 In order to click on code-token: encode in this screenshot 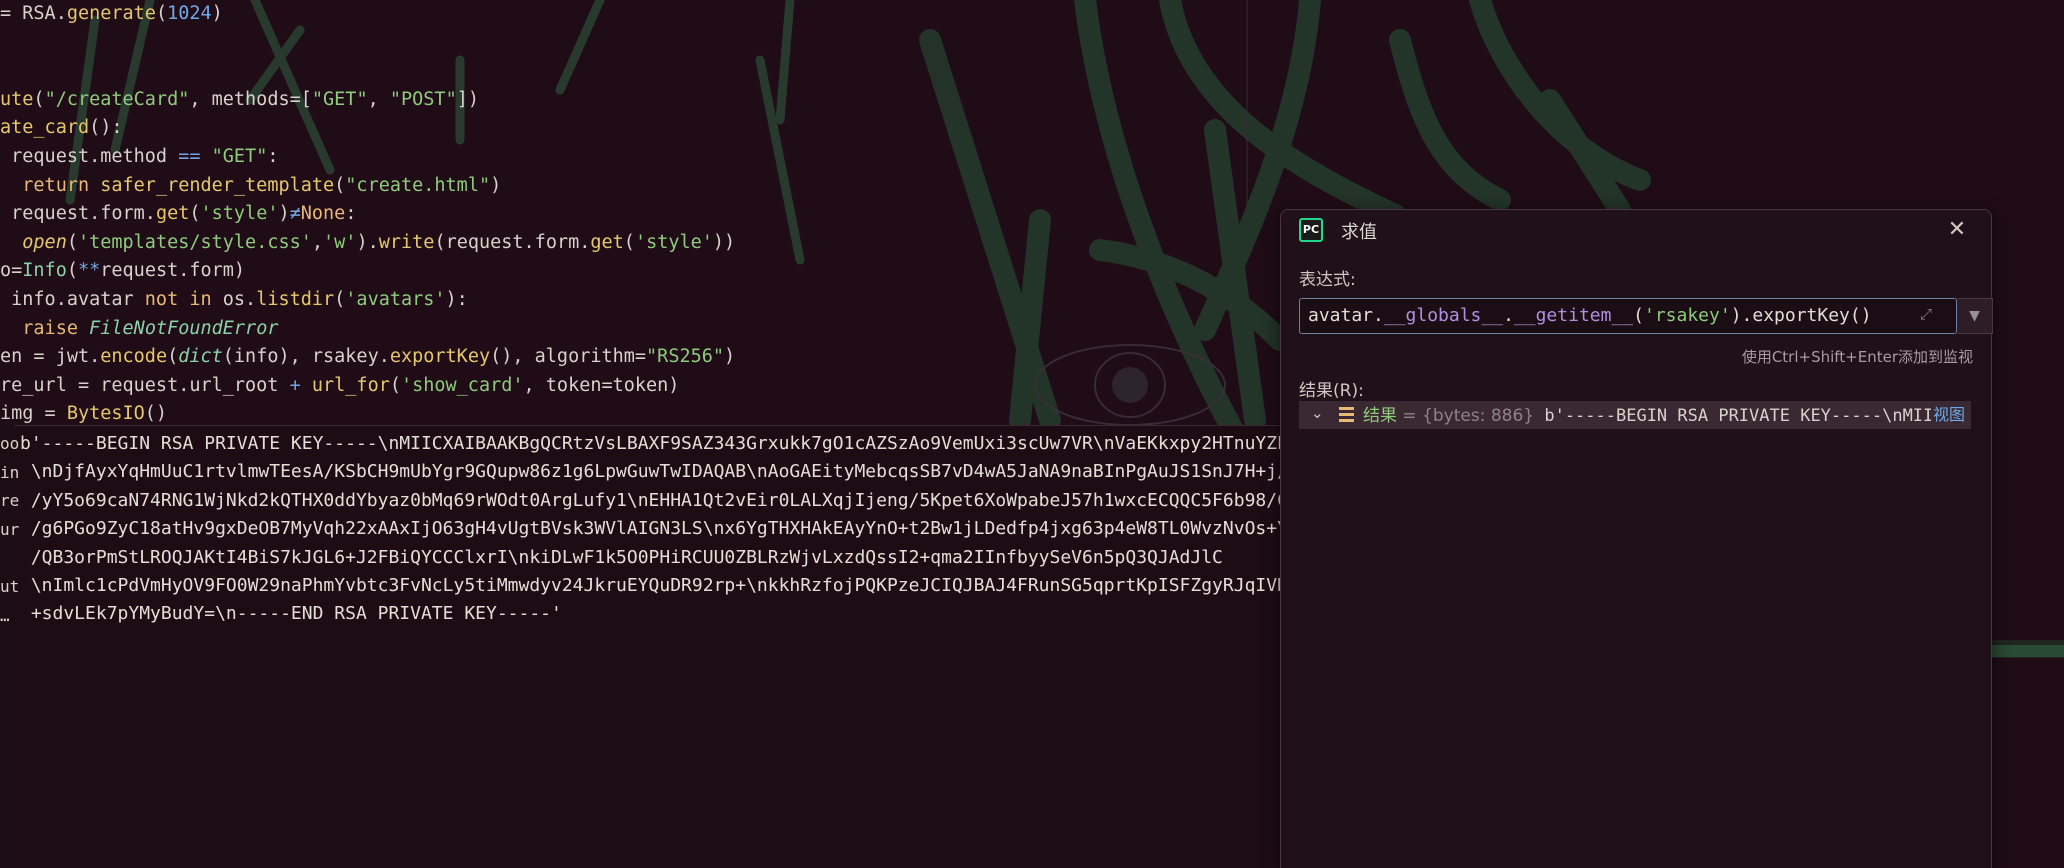, I will do `click(134, 357)`.